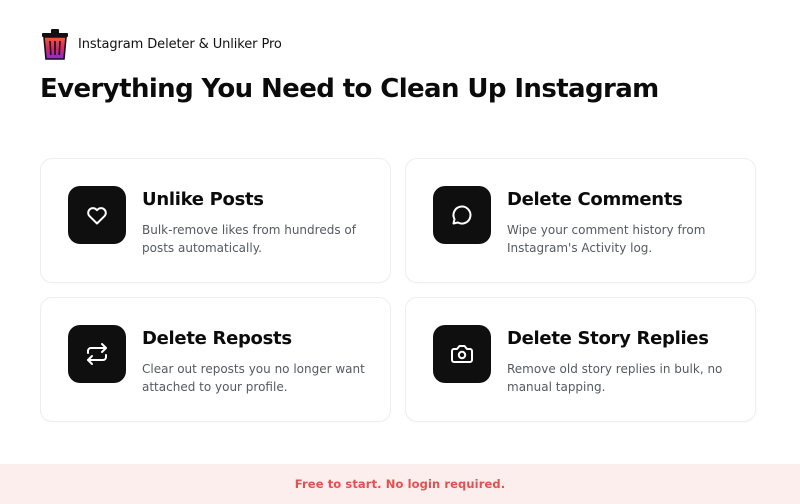 The height and width of the screenshot is (504, 800). I want to click on feature-title: Unlike Posts, so click(203, 199).